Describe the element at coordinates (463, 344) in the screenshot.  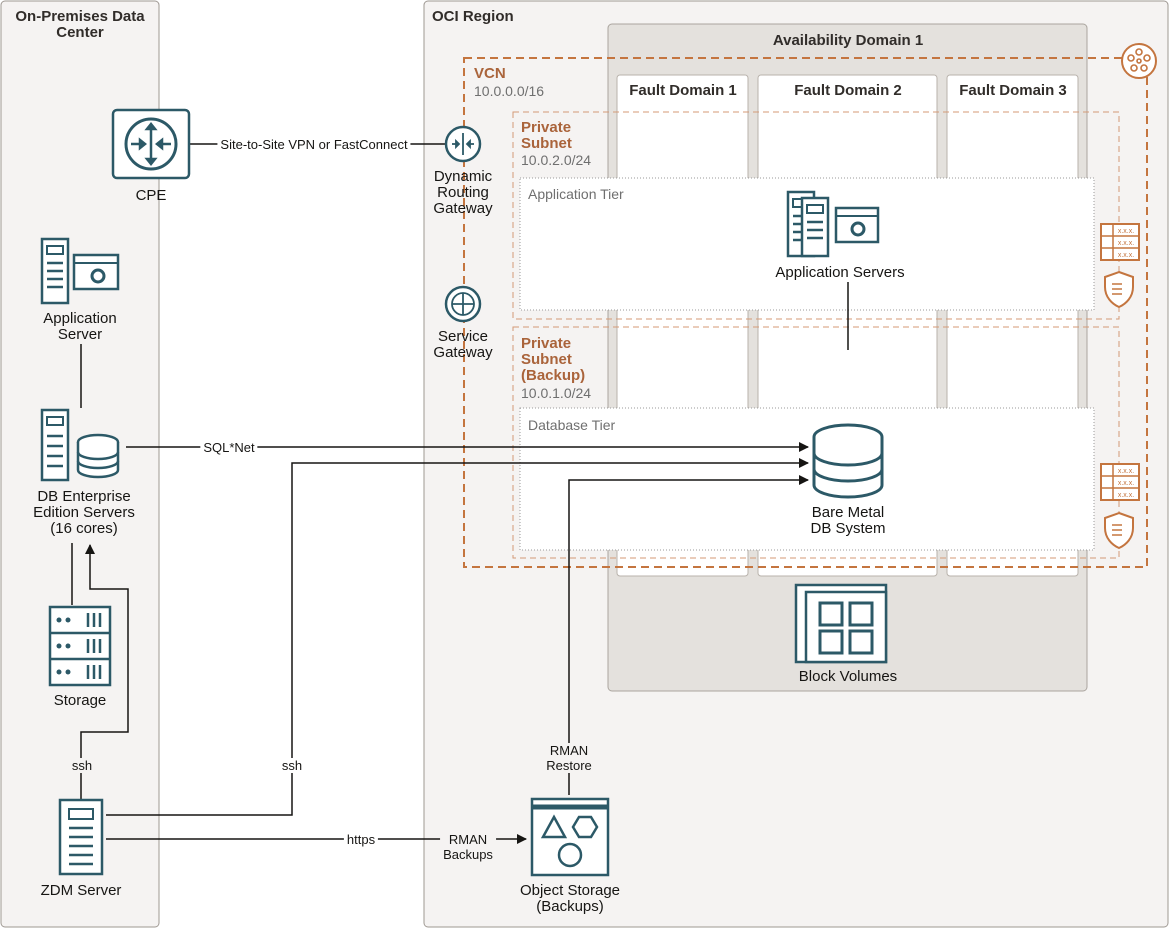
I see `service-gateway-label: Service Gateway` at that location.